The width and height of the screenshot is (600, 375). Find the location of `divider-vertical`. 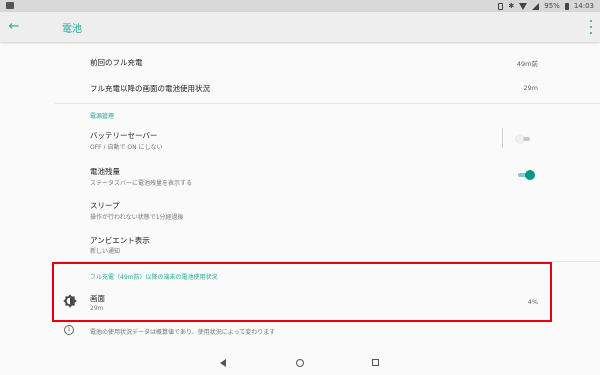

divider-vertical is located at coordinates (502, 138).